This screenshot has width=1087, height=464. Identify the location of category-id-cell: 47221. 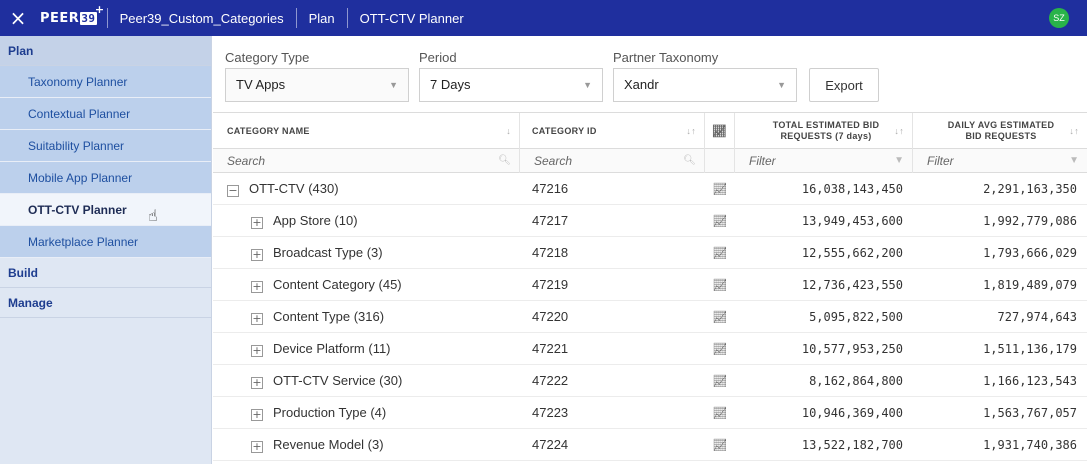
(550, 348).